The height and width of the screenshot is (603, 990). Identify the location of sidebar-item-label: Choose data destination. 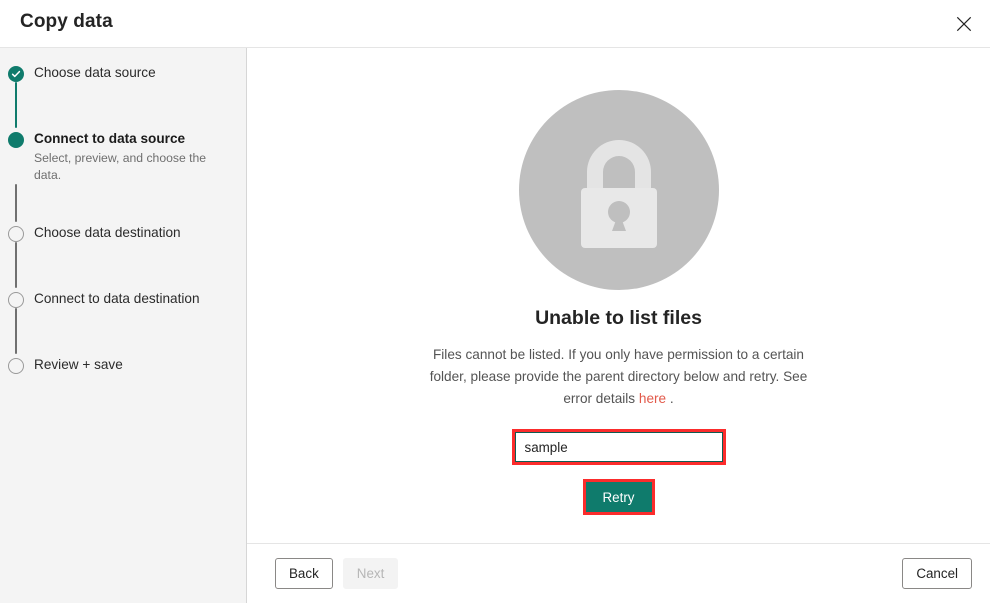
(107, 232).